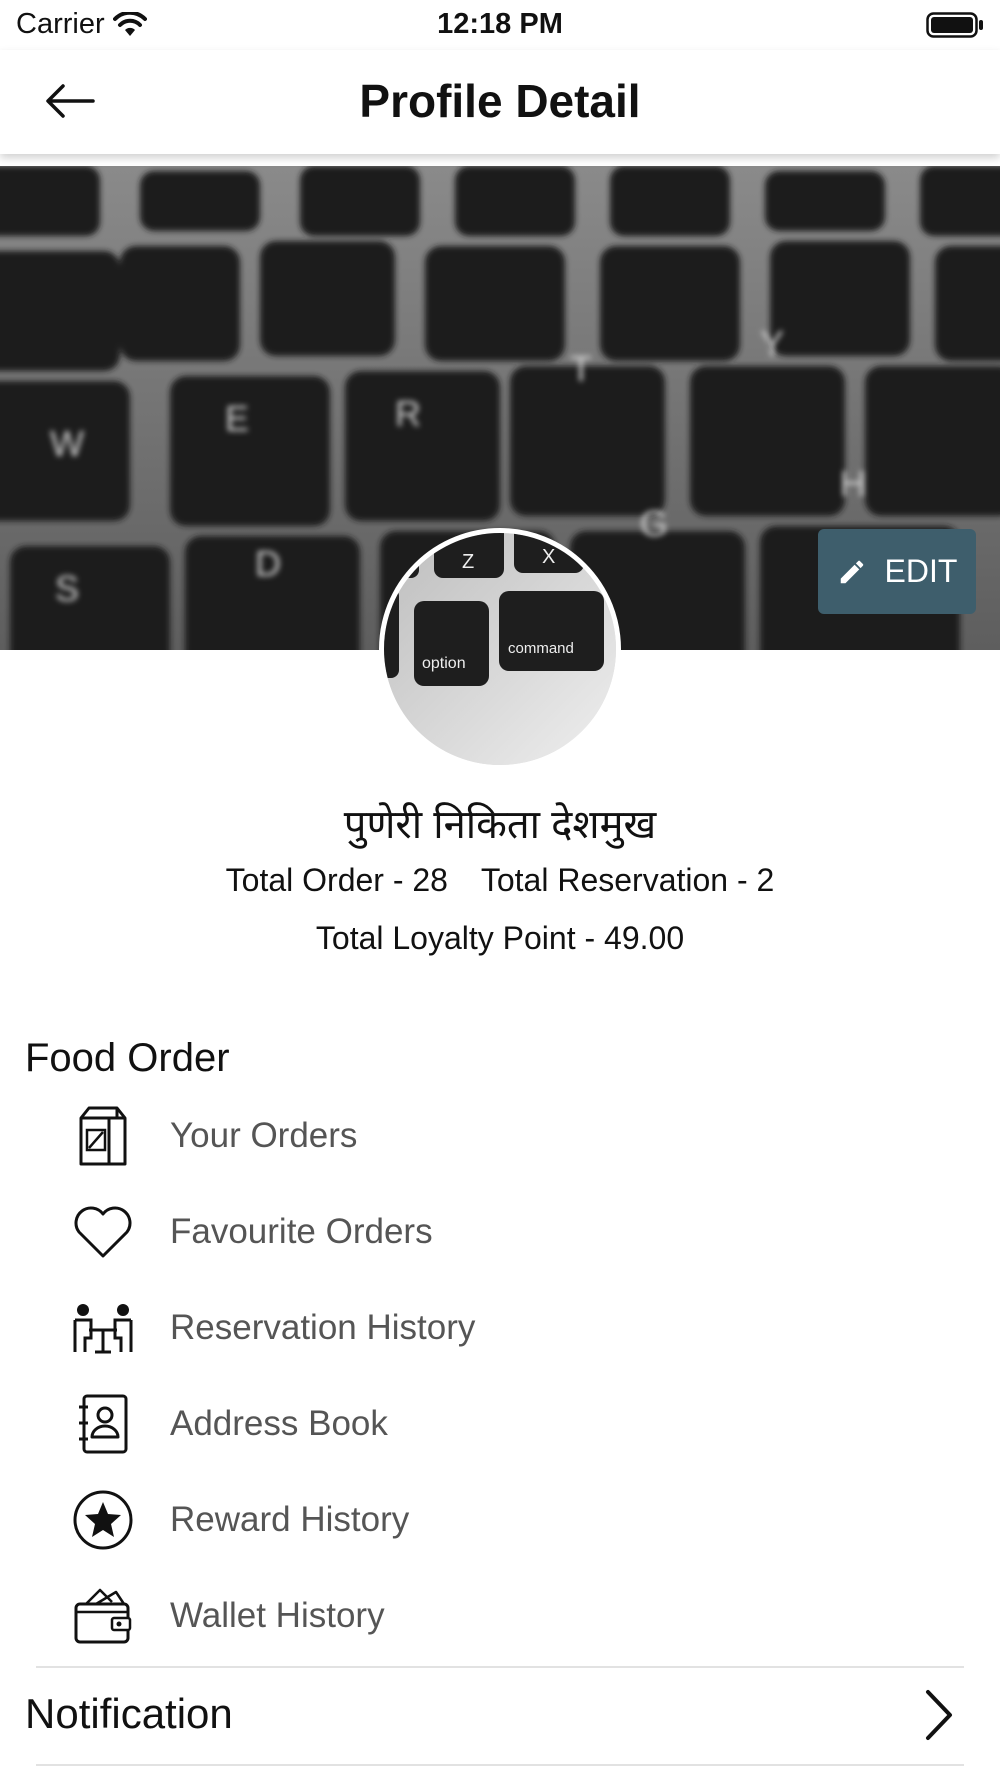 The image size is (1000, 1778). Describe the element at coordinates (500, 1328) in the screenshot. I see `menu-item-reservation-history: Reservation History` at that location.